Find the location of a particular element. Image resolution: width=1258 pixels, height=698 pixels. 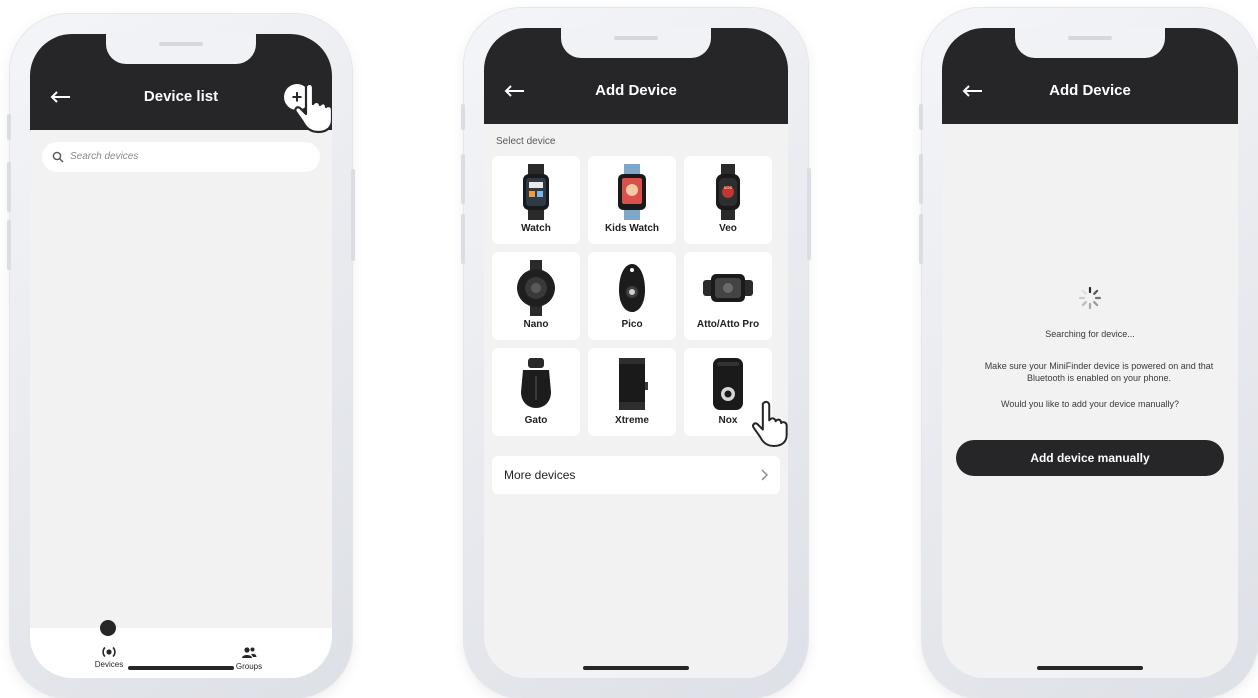

more-devices-row: More devices is located at coordinates (636, 475).